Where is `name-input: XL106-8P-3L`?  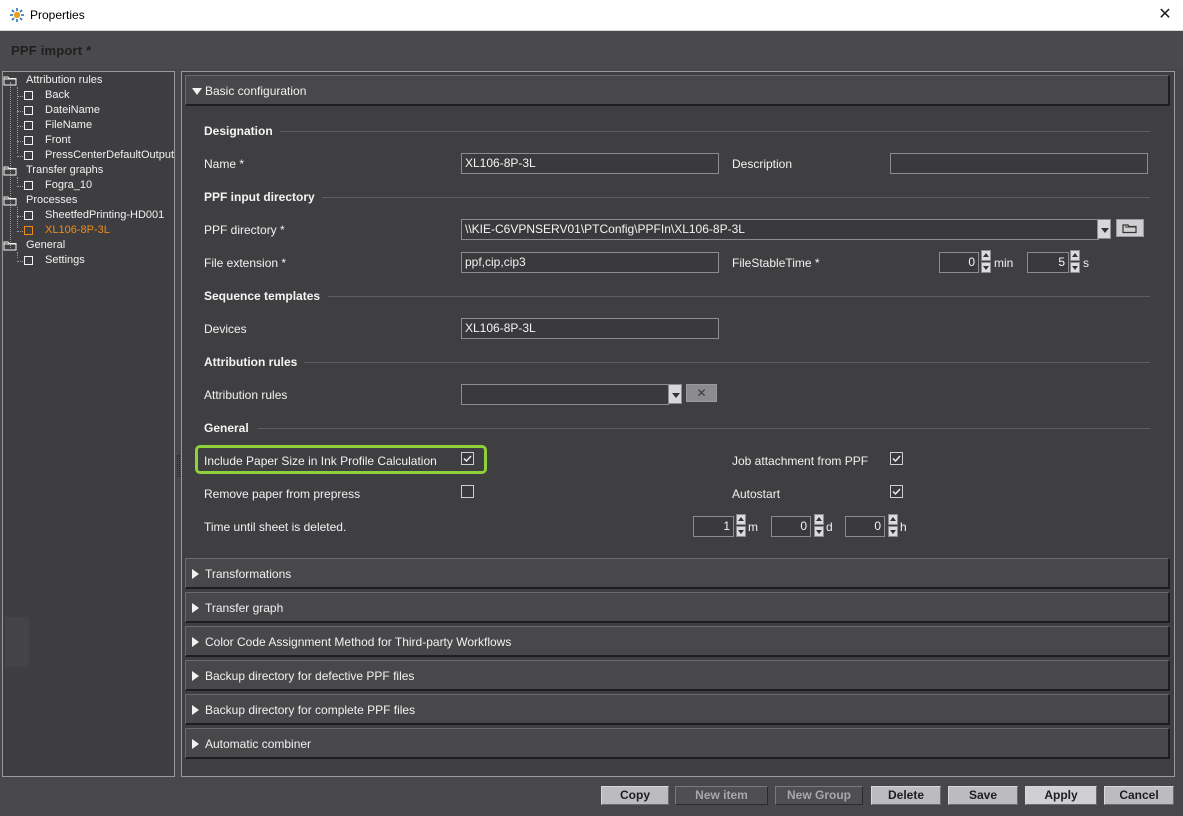 name-input: XL106-8P-3L is located at coordinates (590, 163).